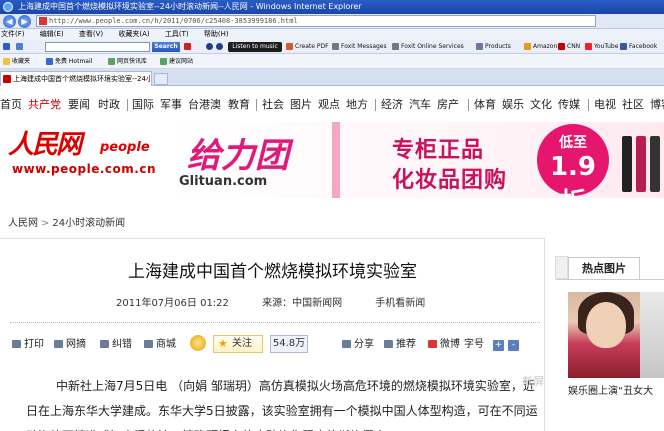  What do you see at coordinates (655, 164) in the screenshot?
I see `ad-product-icon` at bounding box center [655, 164].